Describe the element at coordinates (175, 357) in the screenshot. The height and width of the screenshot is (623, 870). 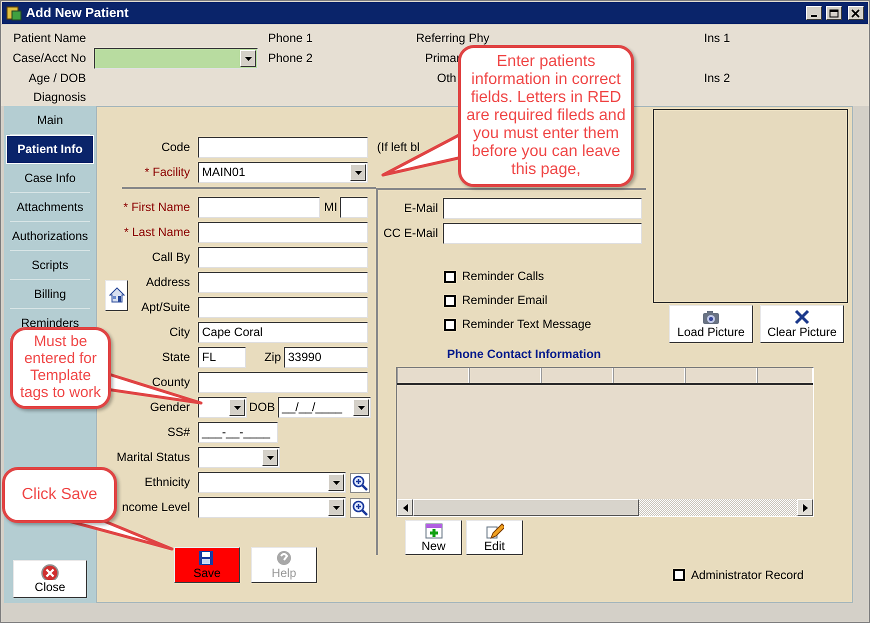
I see `field-label: State` at that location.